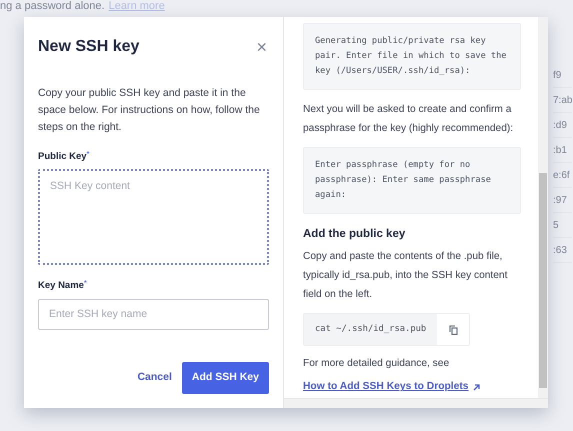  Describe the element at coordinates (52, 7) in the screenshot. I see `notice-text: ng a password alone.` at that location.